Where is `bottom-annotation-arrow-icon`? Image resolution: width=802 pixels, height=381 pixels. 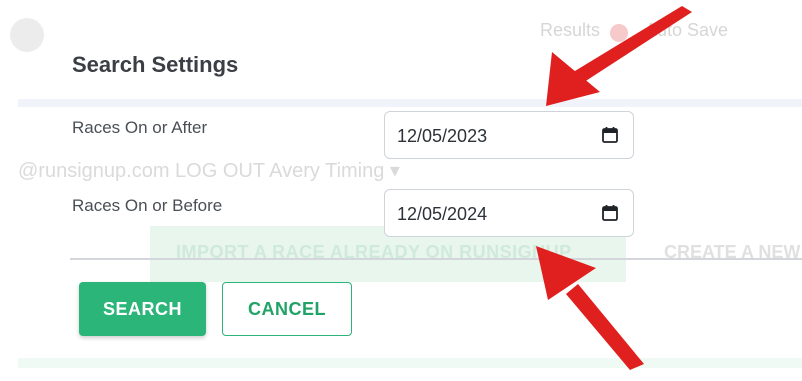 bottom-annotation-arrow-icon is located at coordinates (590, 308).